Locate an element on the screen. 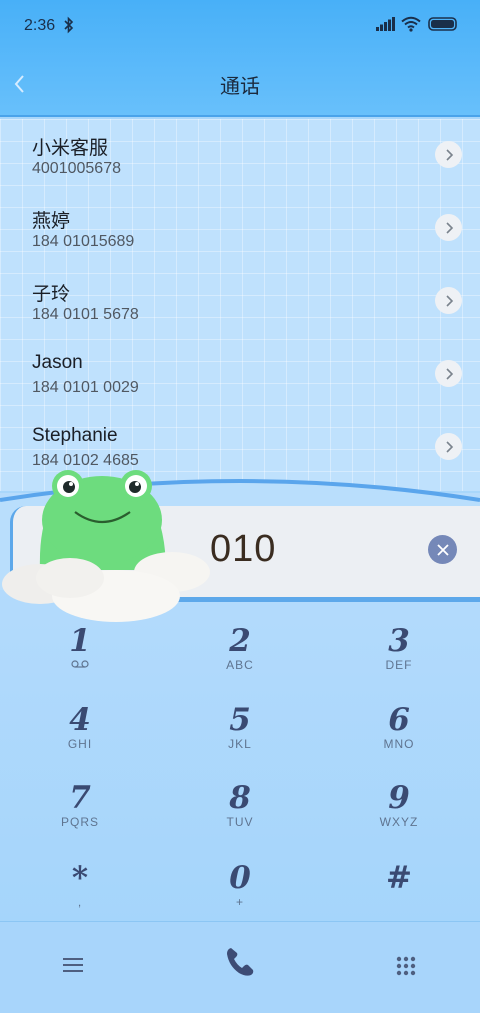 This screenshot has height=1013, width=480. dialpad-icon is located at coordinates (406, 966).